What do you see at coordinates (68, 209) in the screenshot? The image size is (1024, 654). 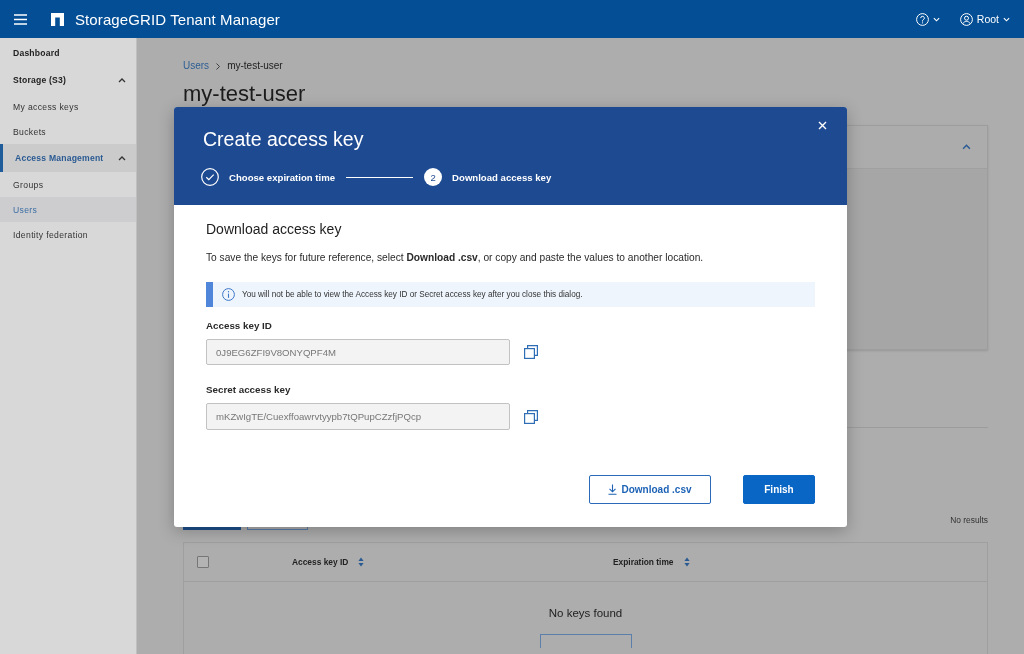 I see `sidebar-item: Users` at bounding box center [68, 209].